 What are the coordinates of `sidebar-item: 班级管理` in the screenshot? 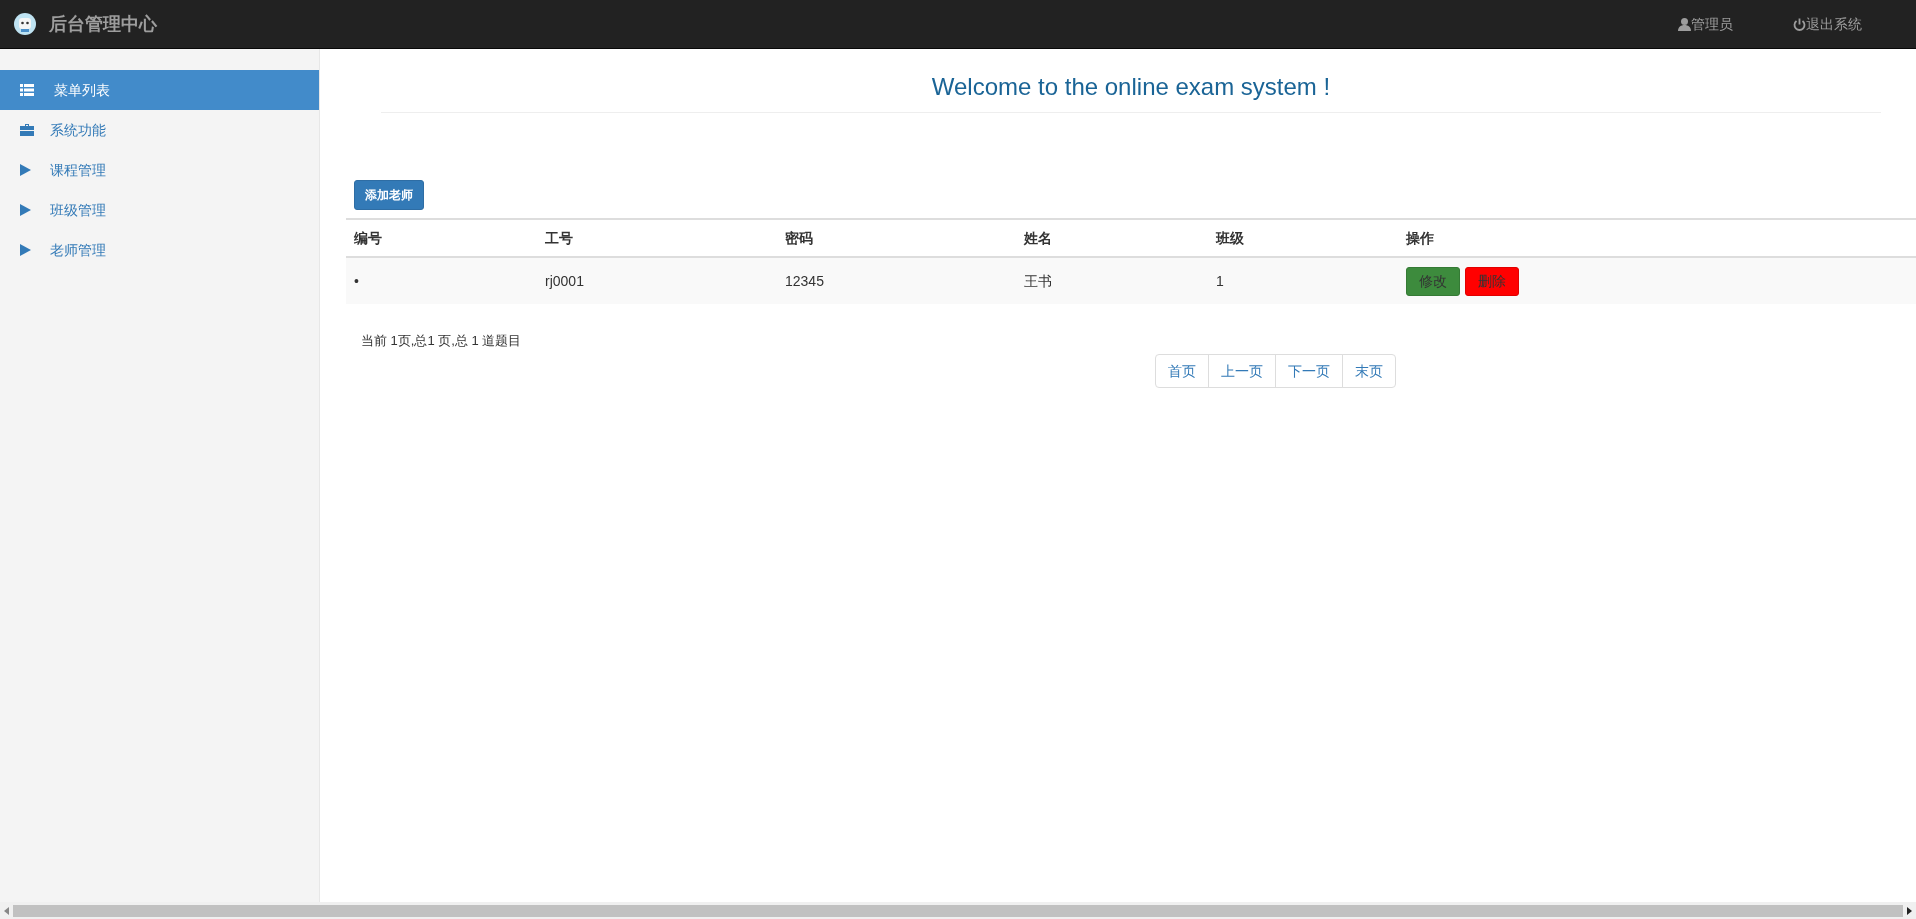 It's located at (159, 210).